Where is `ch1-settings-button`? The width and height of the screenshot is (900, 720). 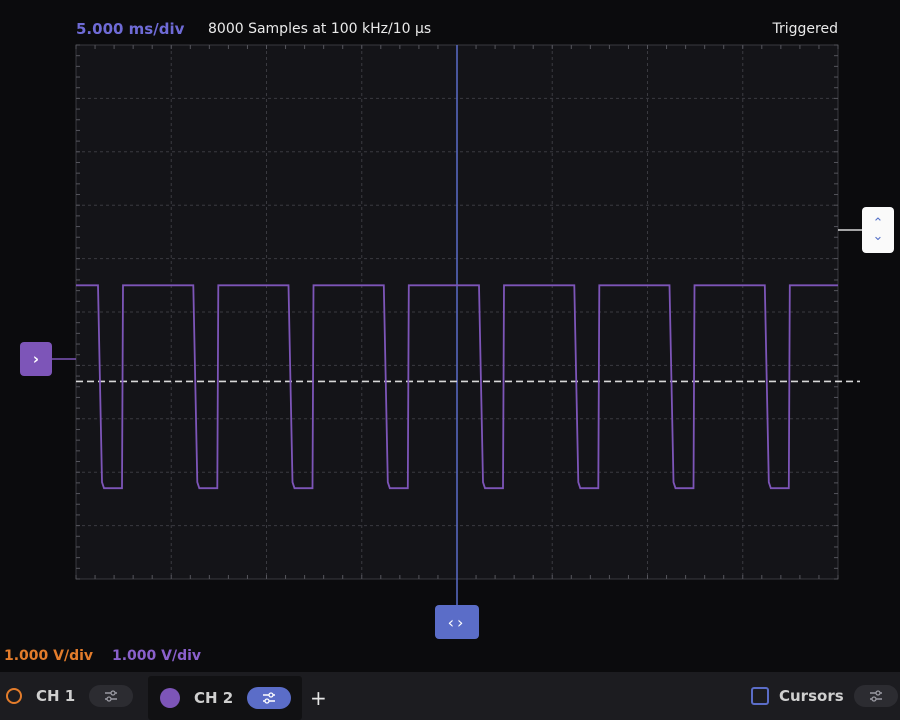
ch1-settings-button is located at coordinates (111, 696).